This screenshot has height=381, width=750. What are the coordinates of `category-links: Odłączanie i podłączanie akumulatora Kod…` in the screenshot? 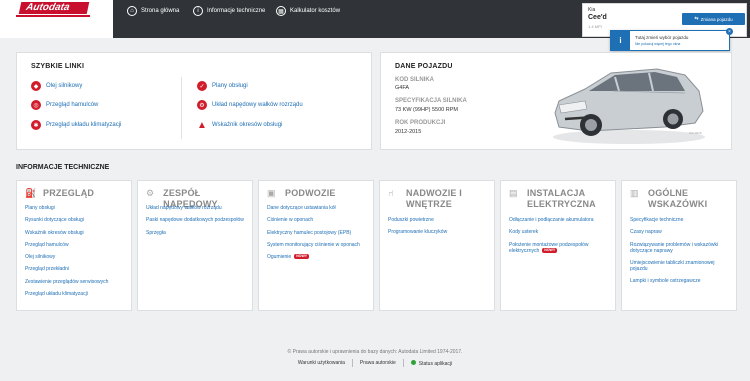 It's located at (559, 238).